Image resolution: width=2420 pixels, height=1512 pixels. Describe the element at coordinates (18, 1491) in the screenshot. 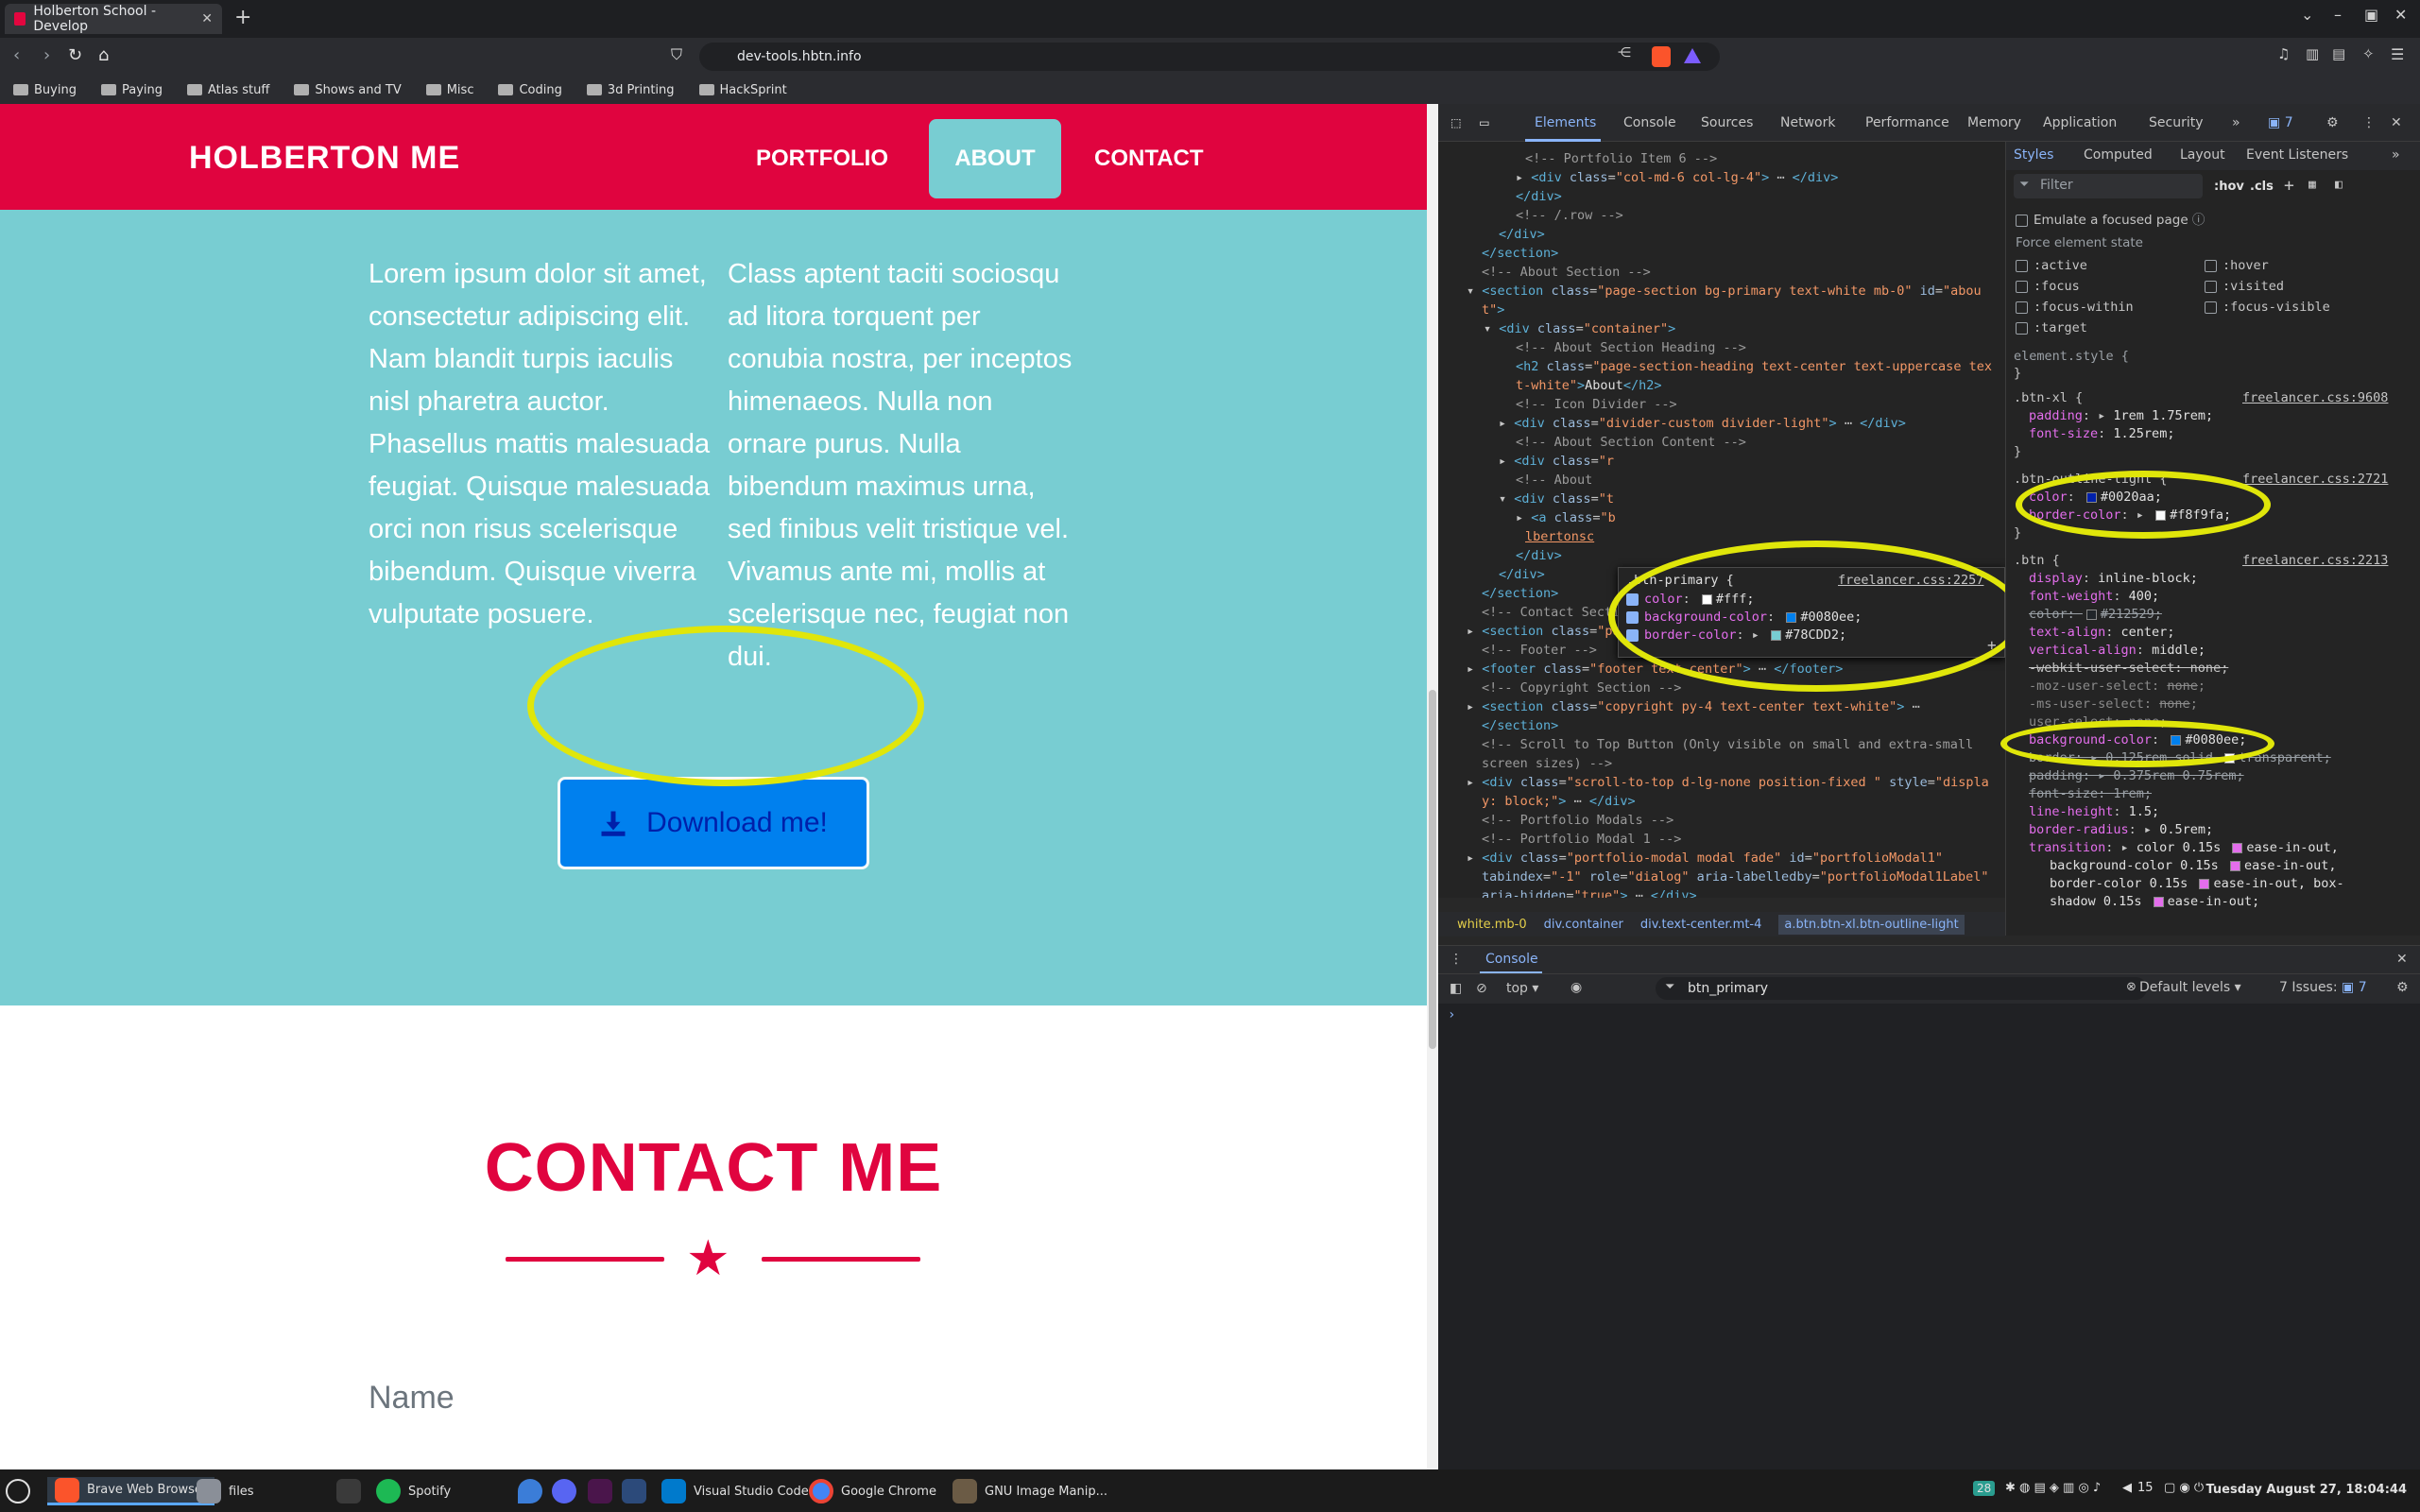

I see `start-menu-icon` at that location.